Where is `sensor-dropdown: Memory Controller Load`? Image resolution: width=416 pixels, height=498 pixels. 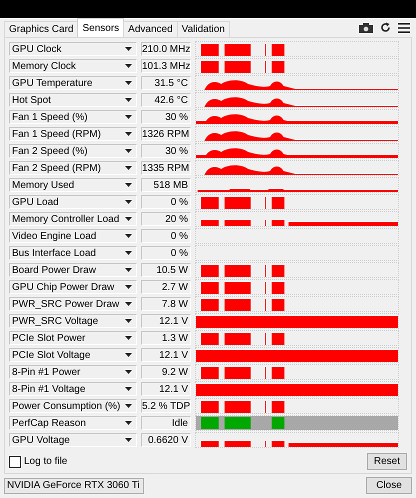
sensor-dropdown: Memory Controller Load is located at coordinates (73, 219).